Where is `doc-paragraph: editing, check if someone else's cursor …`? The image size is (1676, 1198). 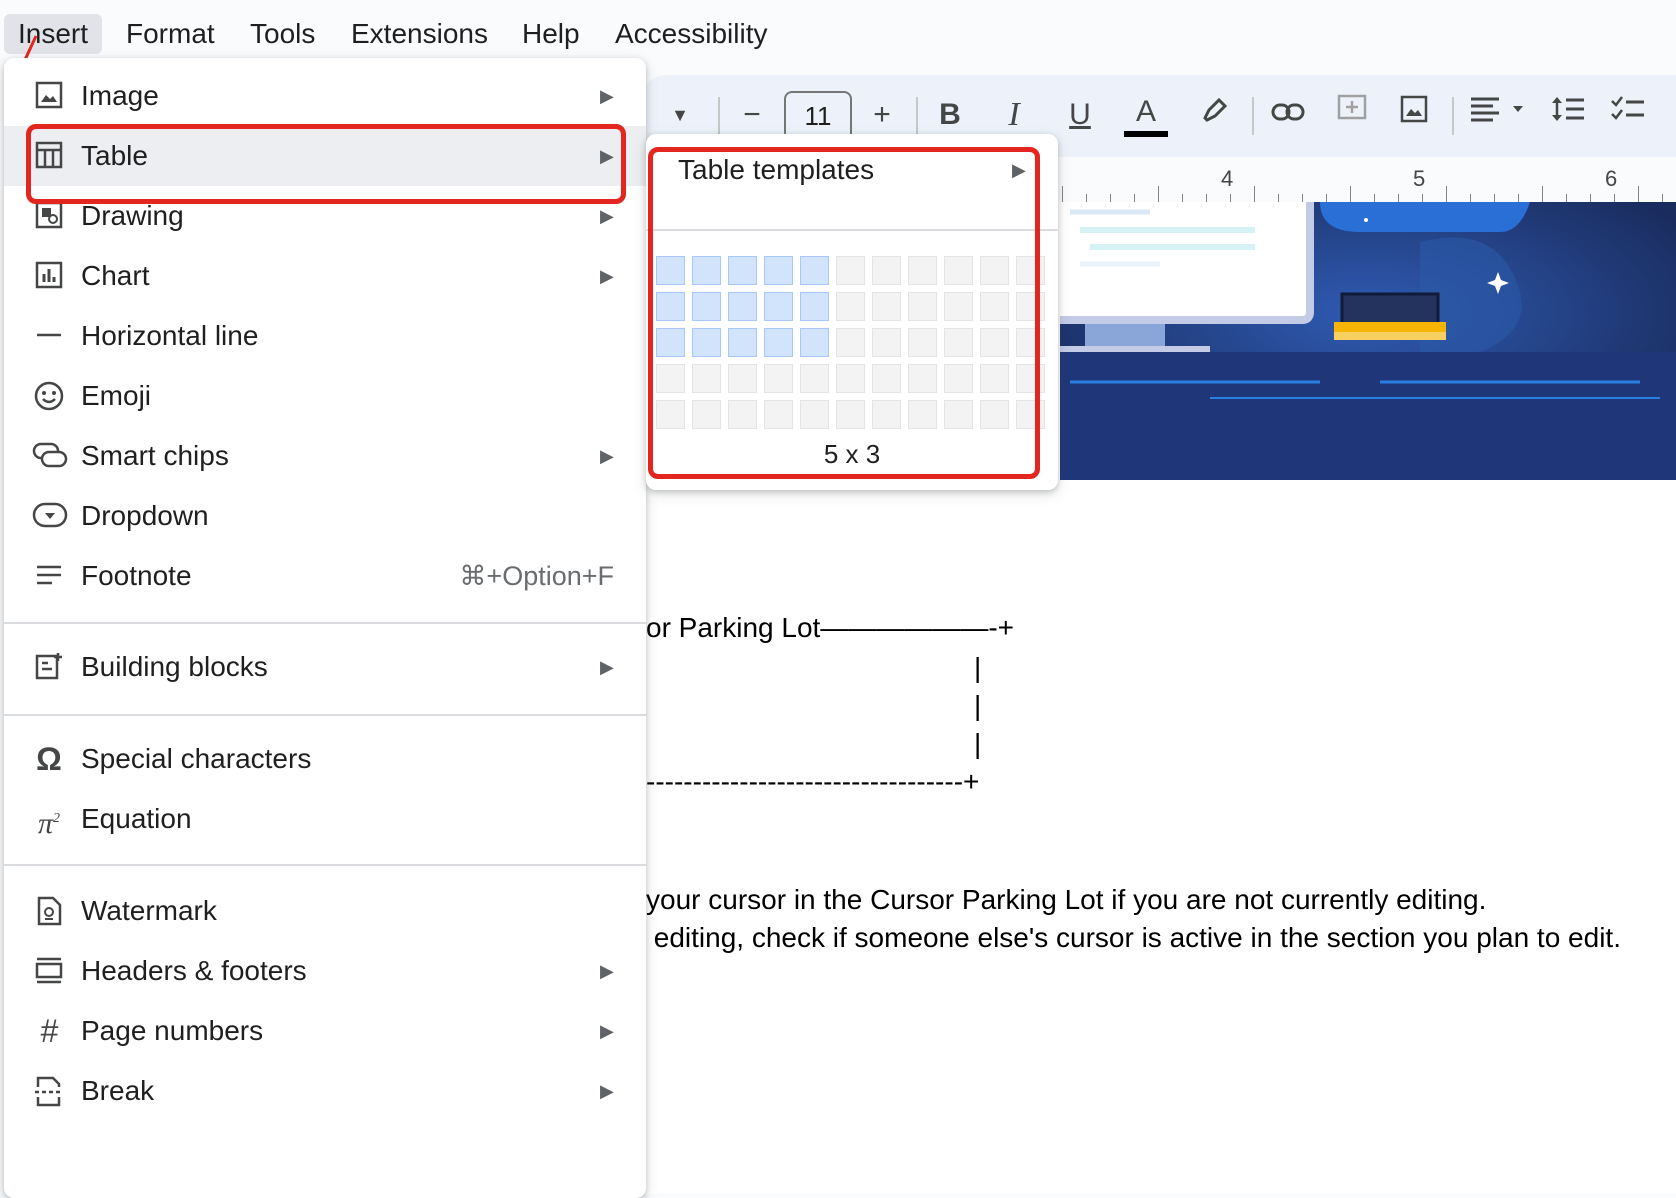
doc-paragraph: editing, check if someone else's cursor … is located at coordinates (1133, 937).